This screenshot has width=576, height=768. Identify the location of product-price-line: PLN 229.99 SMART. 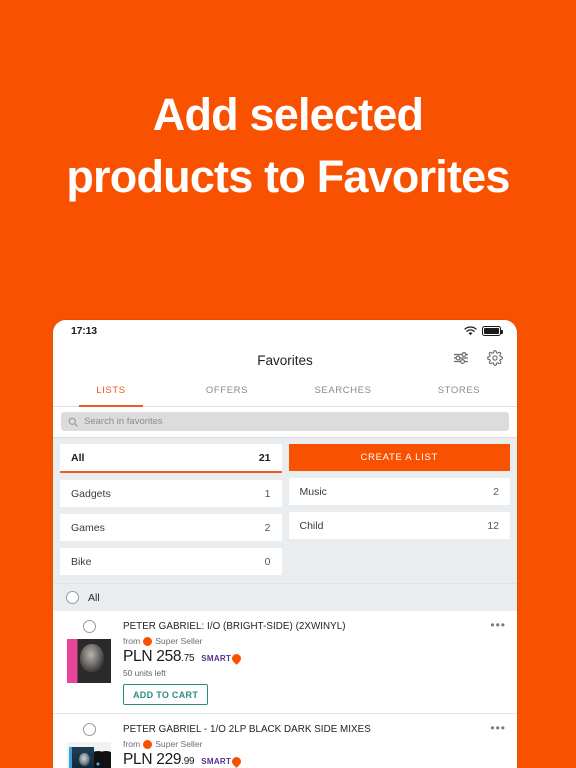
(314, 759).